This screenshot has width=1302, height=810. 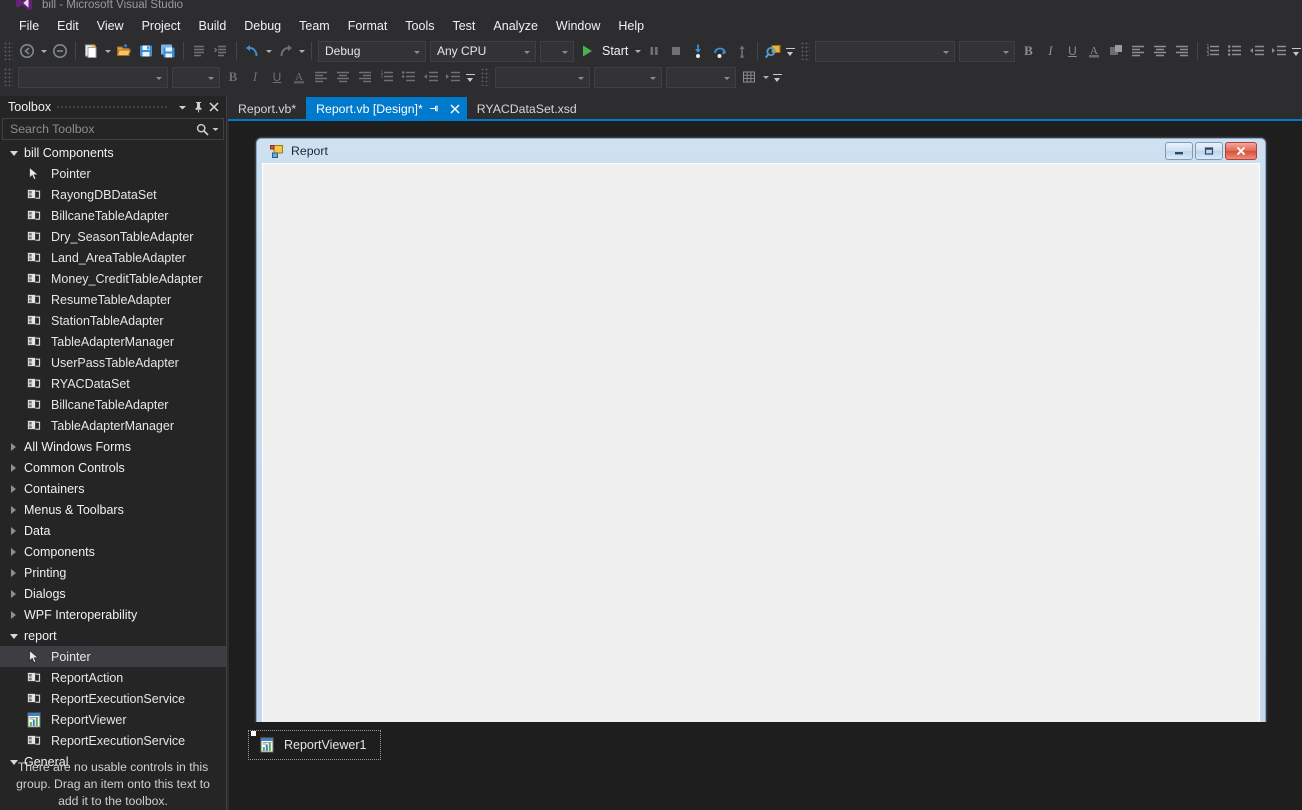 I want to click on selection-handle, so click(x=253, y=733).